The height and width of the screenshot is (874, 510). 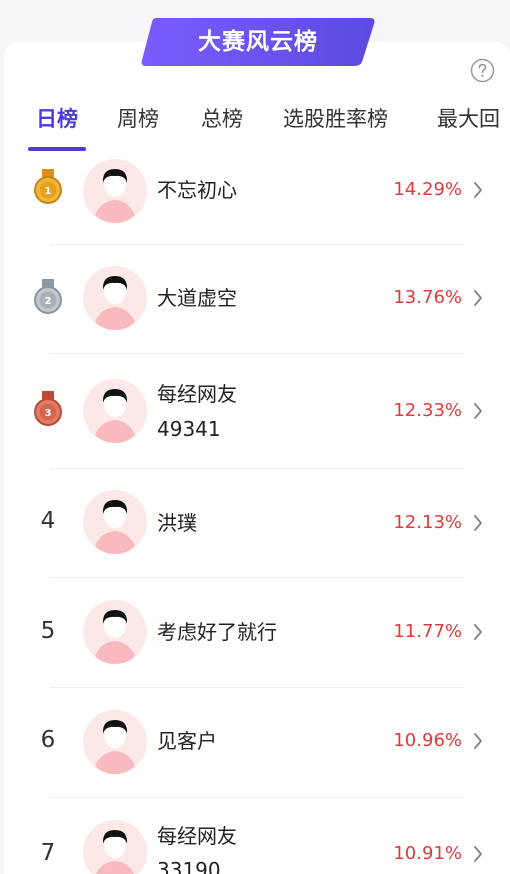 I want to click on gold-medal-icon: 1, so click(x=48, y=186).